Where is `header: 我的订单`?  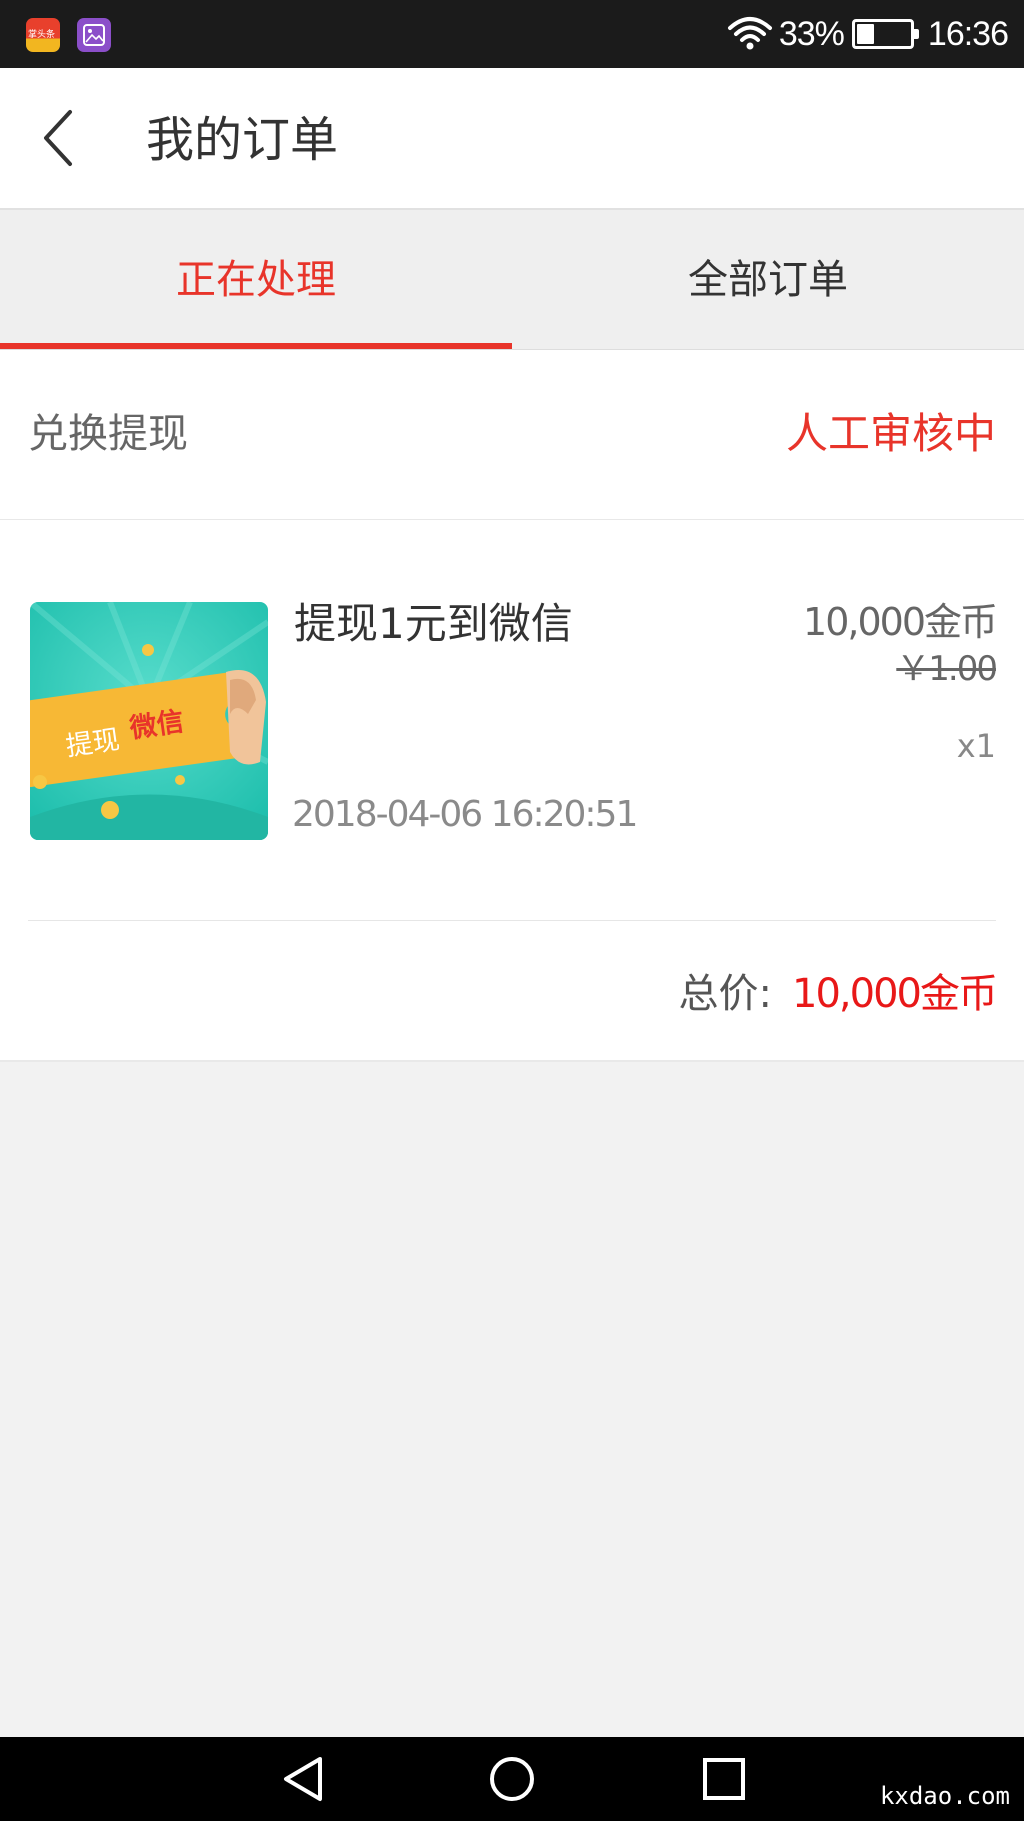 header: 我的订单 is located at coordinates (512, 139).